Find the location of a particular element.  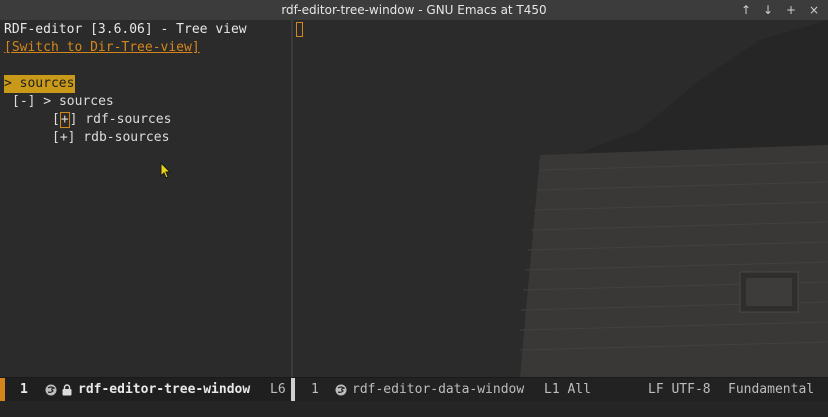

major-mode: Fundamental is located at coordinates (771, 390).